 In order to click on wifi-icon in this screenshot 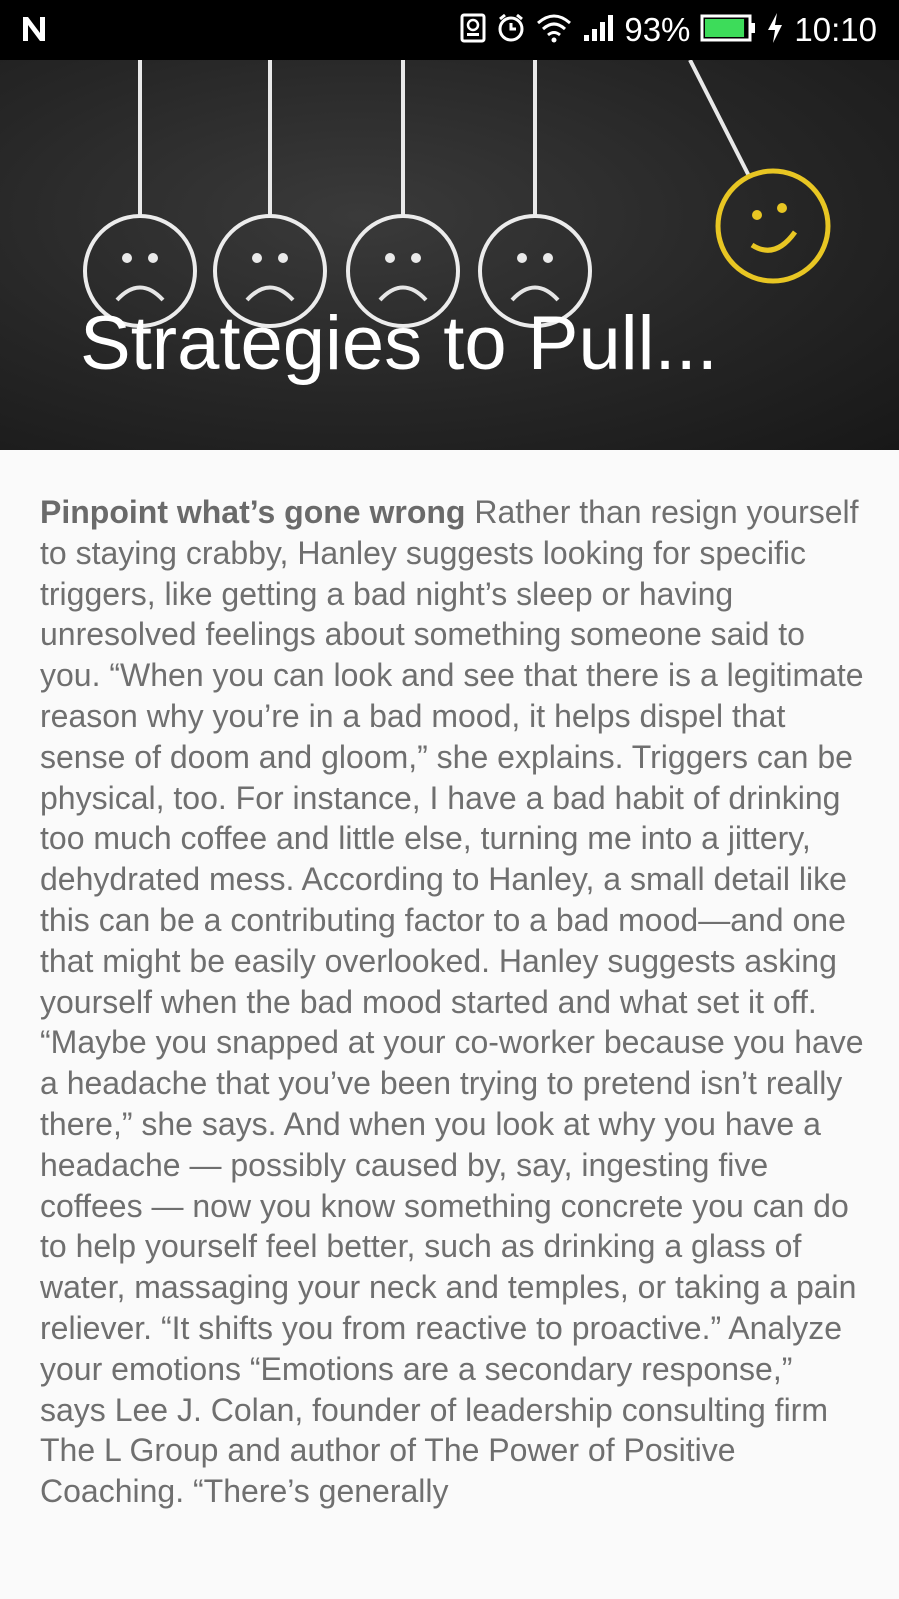, I will do `click(554, 30)`.